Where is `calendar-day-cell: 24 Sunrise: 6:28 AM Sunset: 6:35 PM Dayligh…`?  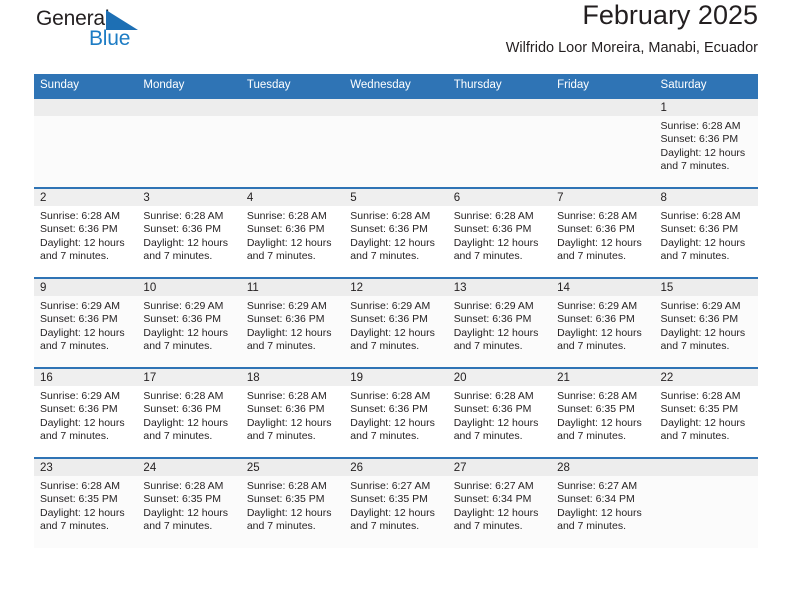
calendar-day-cell: 24 Sunrise: 6:28 AM Sunset: 6:35 PM Dayligh… is located at coordinates (189, 502).